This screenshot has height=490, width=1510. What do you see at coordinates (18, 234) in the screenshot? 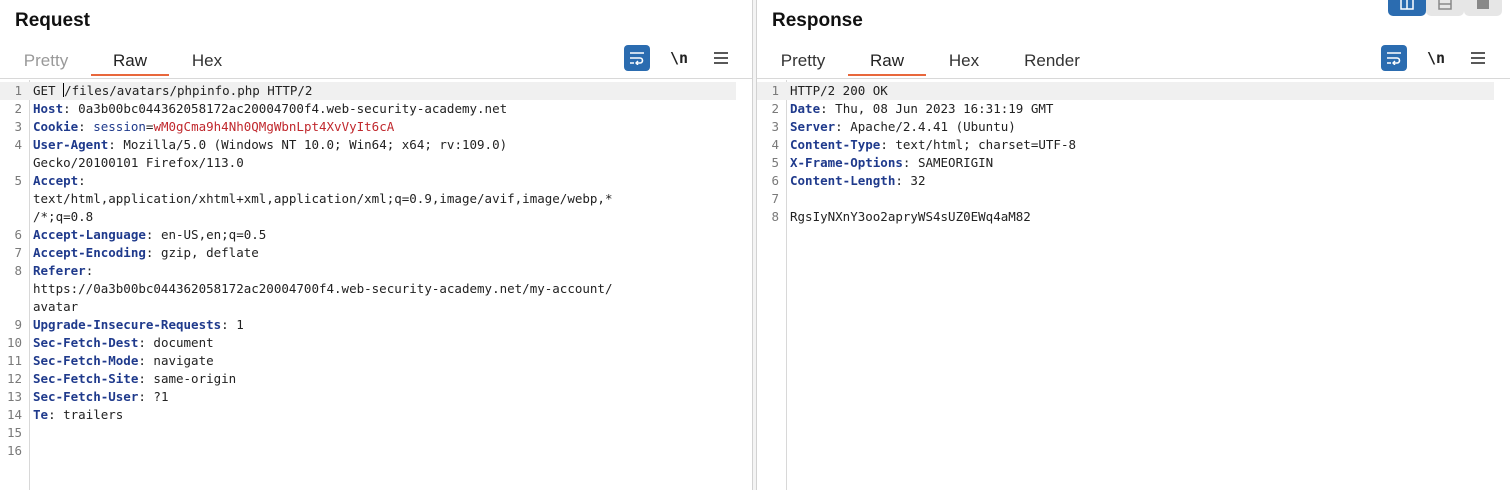
I see `line-number: 6` at bounding box center [18, 234].